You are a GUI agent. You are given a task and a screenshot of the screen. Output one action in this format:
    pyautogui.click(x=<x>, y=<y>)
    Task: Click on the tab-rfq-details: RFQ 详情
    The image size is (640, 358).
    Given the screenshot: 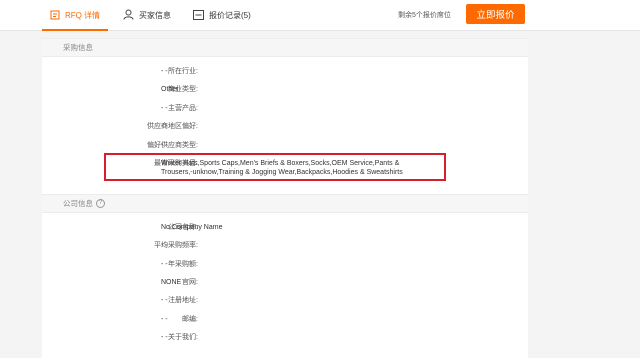 What is the action you would take?
    pyautogui.click(x=75, y=15)
    